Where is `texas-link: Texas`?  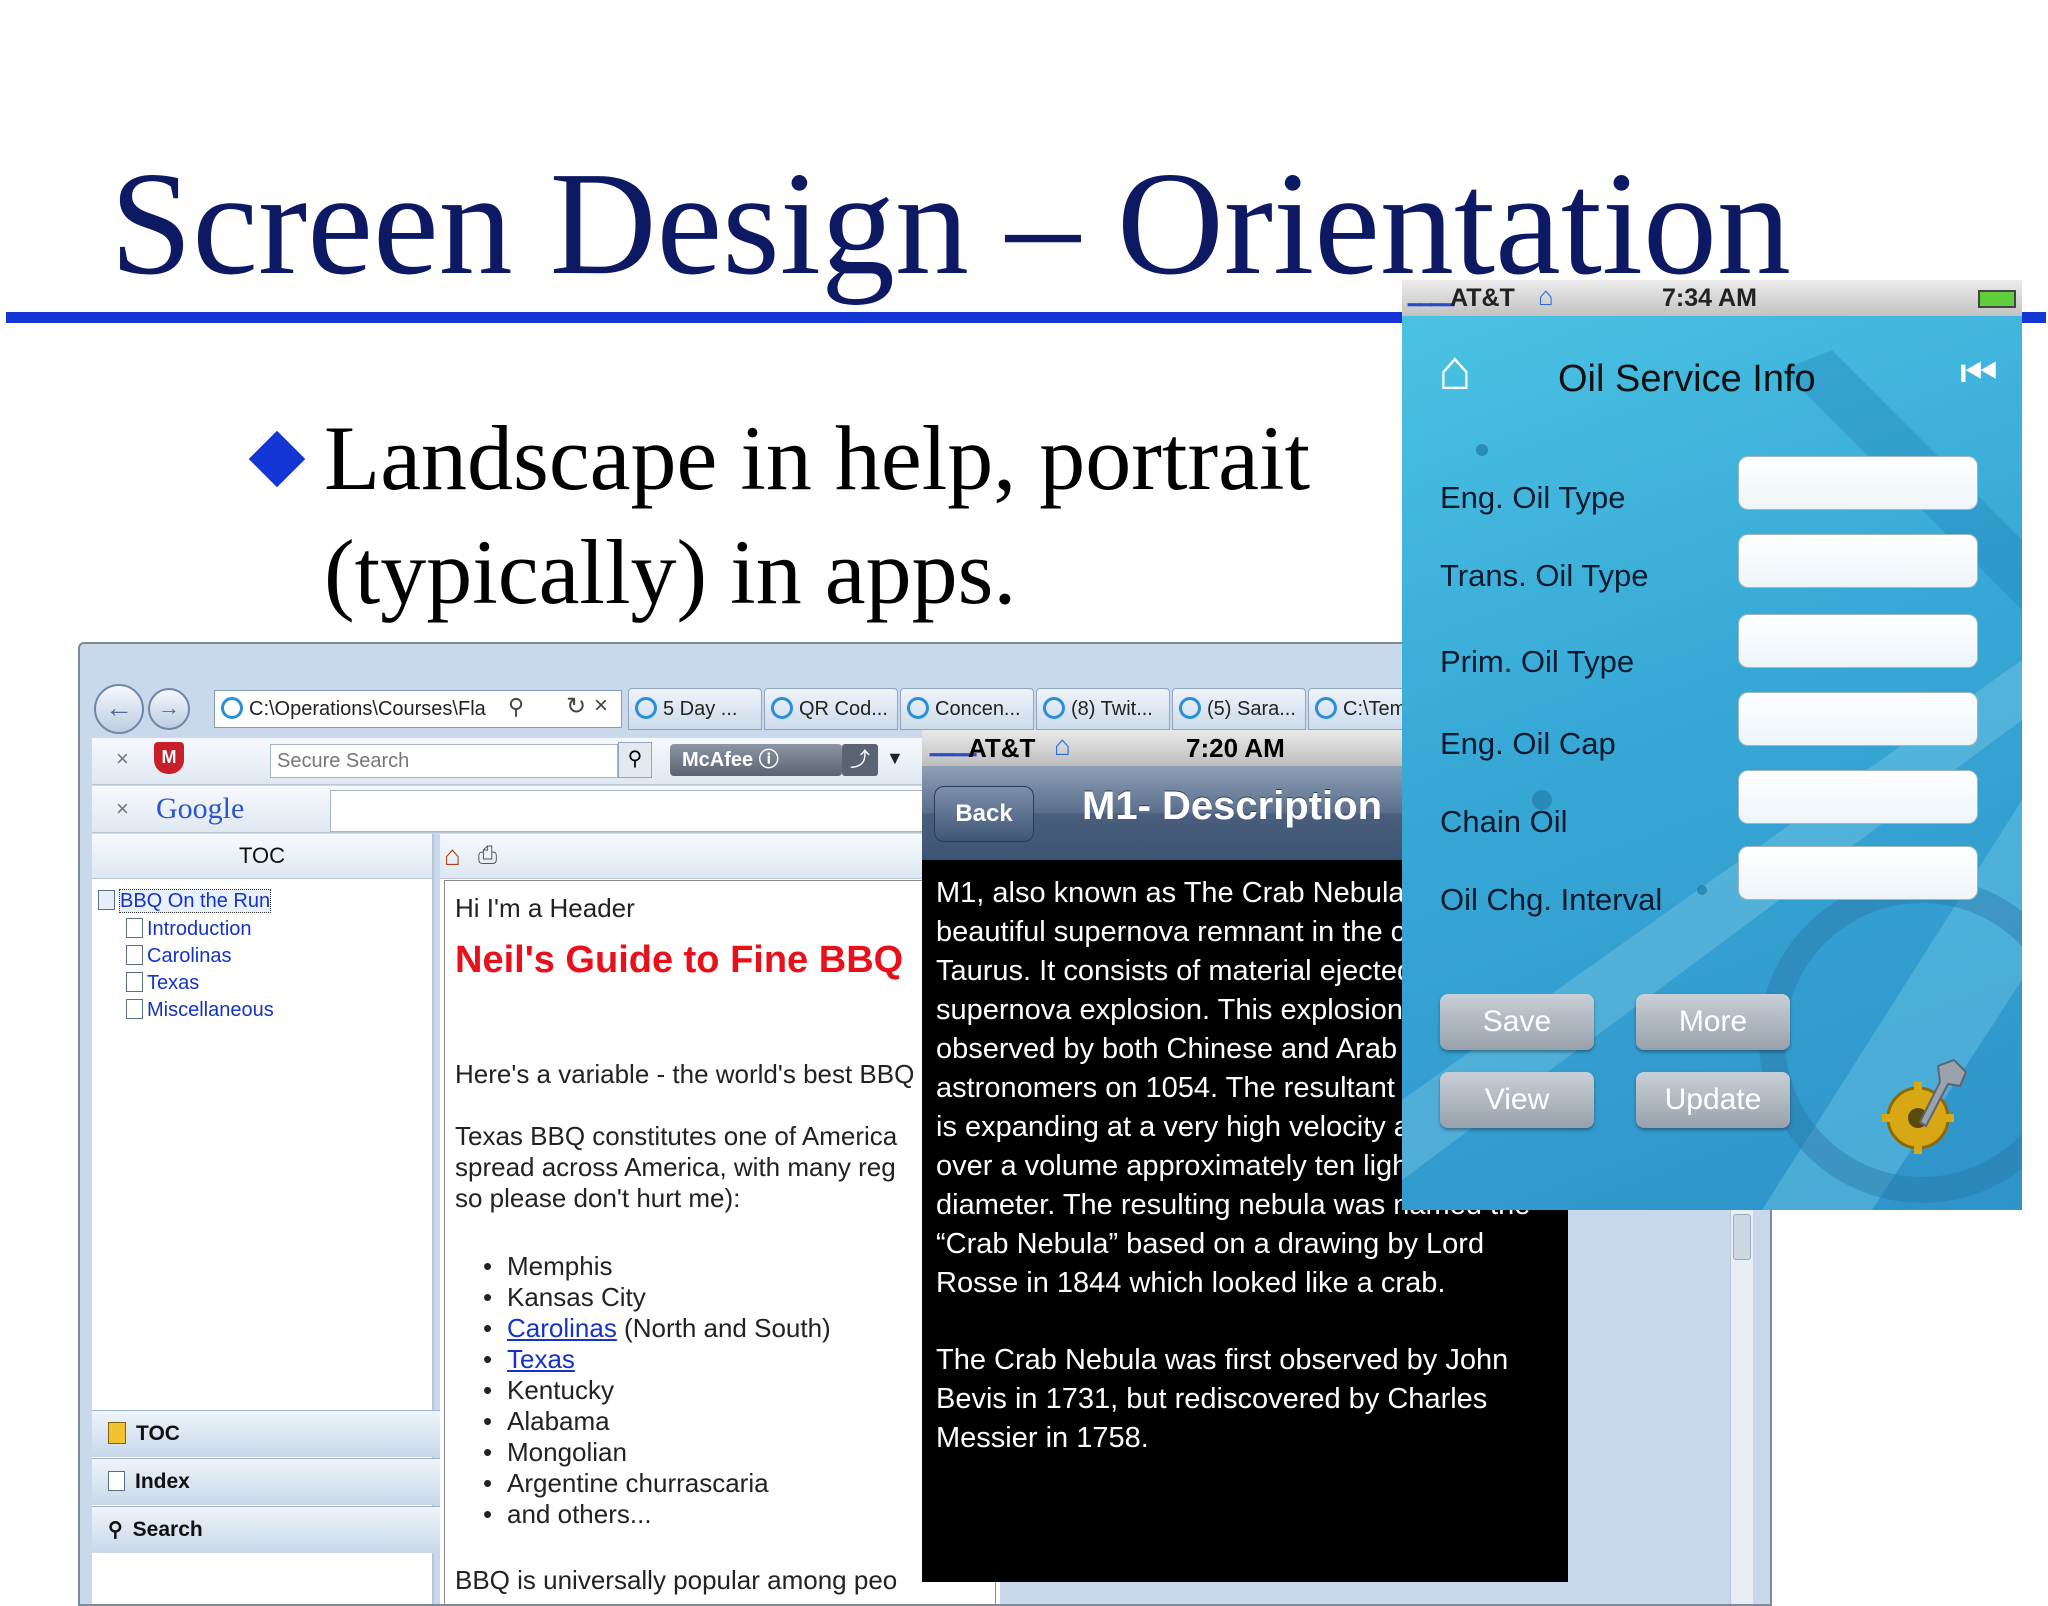
texas-link: Texas is located at coordinates (541, 1359).